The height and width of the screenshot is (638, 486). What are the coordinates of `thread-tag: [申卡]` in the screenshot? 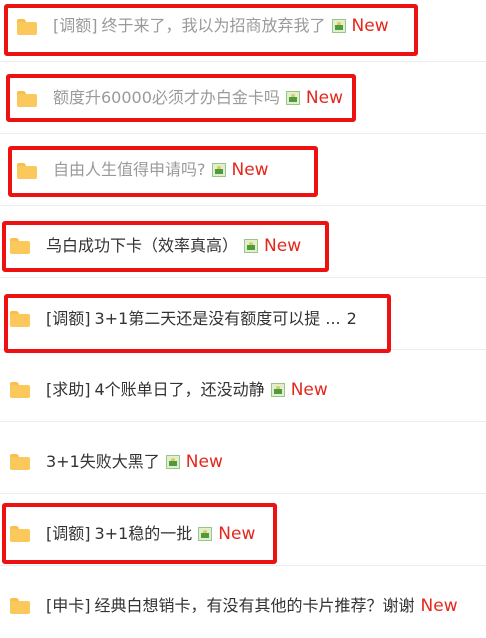 It's located at (68, 605).